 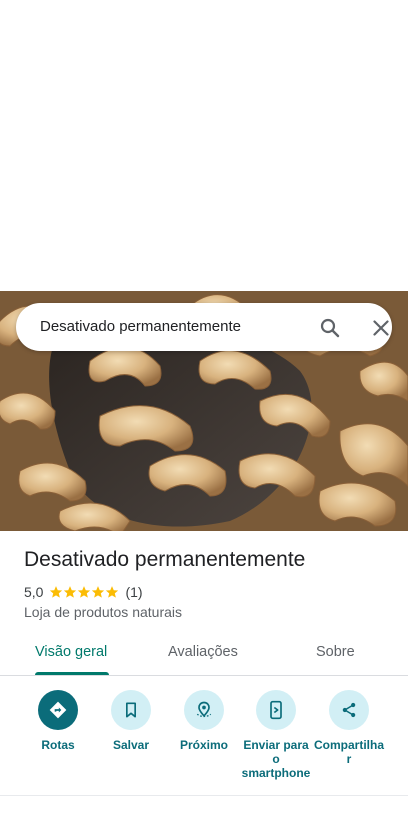 What do you see at coordinates (58, 745) in the screenshot?
I see `directions-label: Rotas` at bounding box center [58, 745].